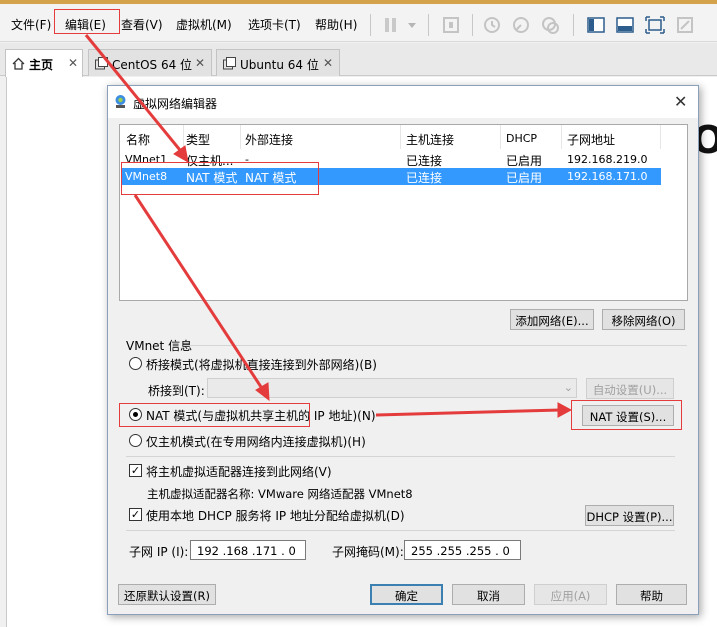 Image resolution: width=717 pixels, height=627 pixels. What do you see at coordinates (214, 415) in the screenshot?
I see `annotation-box-nat-mode` at bounding box center [214, 415].